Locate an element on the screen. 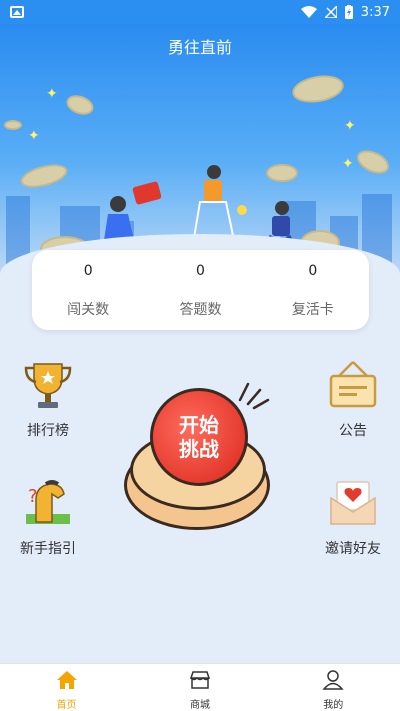 The width and height of the screenshot is (400, 711). tab-label: 我的 is located at coordinates (333, 705).